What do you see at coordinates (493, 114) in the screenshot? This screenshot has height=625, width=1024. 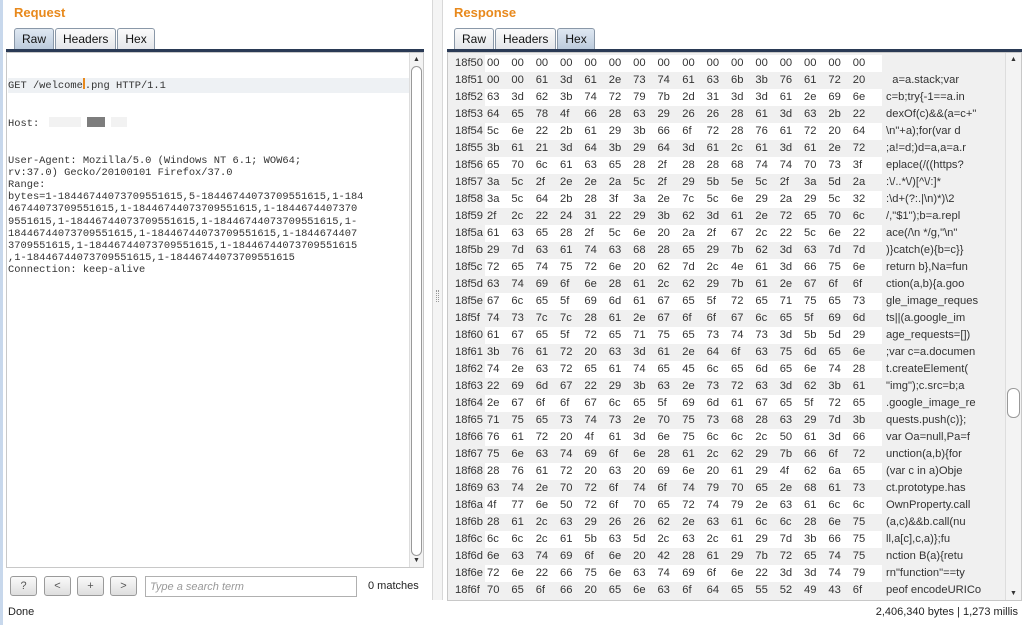 I see `hex-byte: 64` at bounding box center [493, 114].